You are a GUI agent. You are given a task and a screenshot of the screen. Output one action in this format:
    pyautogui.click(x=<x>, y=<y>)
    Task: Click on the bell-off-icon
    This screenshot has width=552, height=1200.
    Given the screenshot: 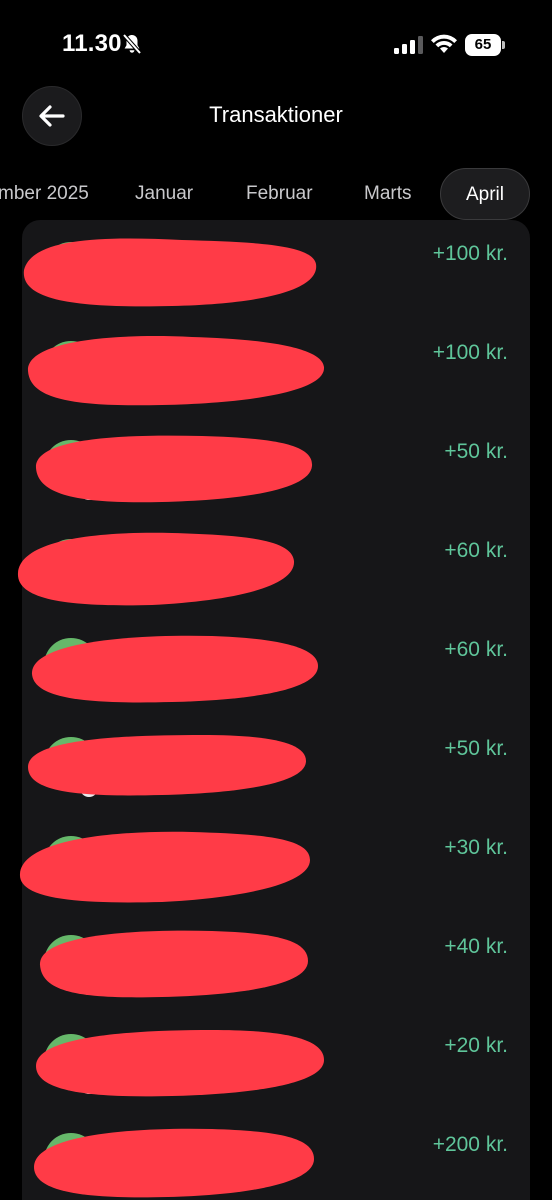 What is the action you would take?
    pyautogui.click(x=132, y=44)
    